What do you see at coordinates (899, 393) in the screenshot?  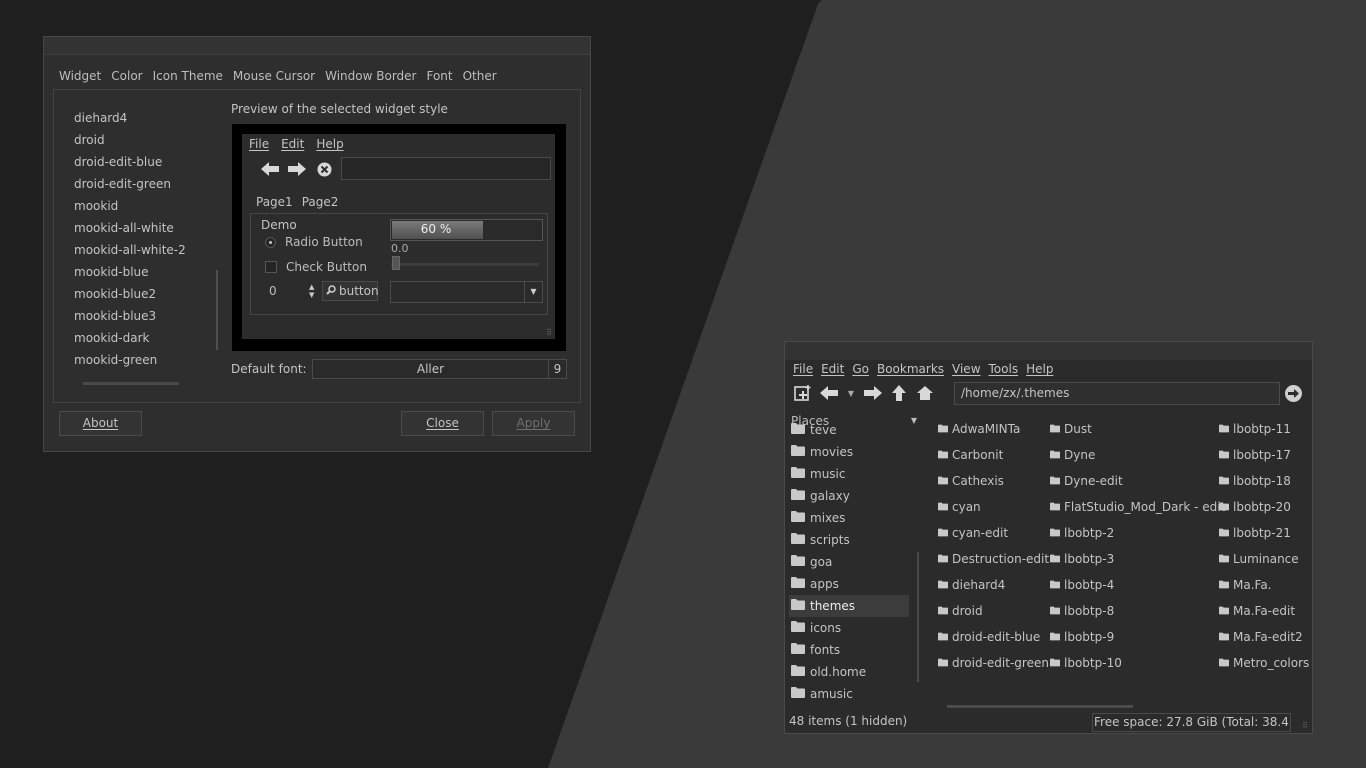 I see `up-arrow-icon` at bounding box center [899, 393].